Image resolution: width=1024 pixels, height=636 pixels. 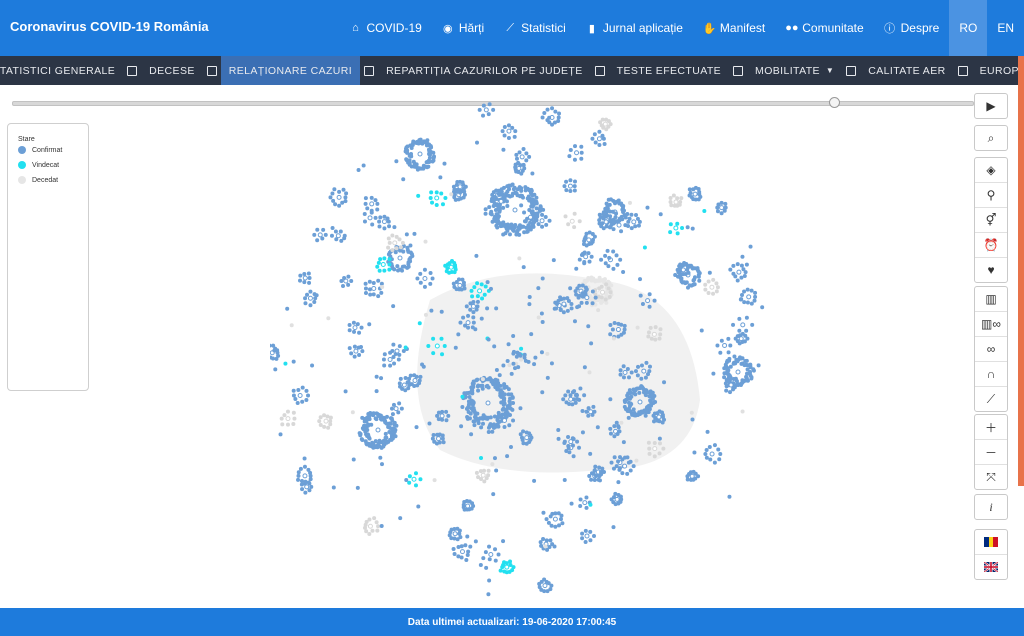 What do you see at coordinates (991, 452) in the screenshot?
I see `minus-icon: －` at bounding box center [991, 452].